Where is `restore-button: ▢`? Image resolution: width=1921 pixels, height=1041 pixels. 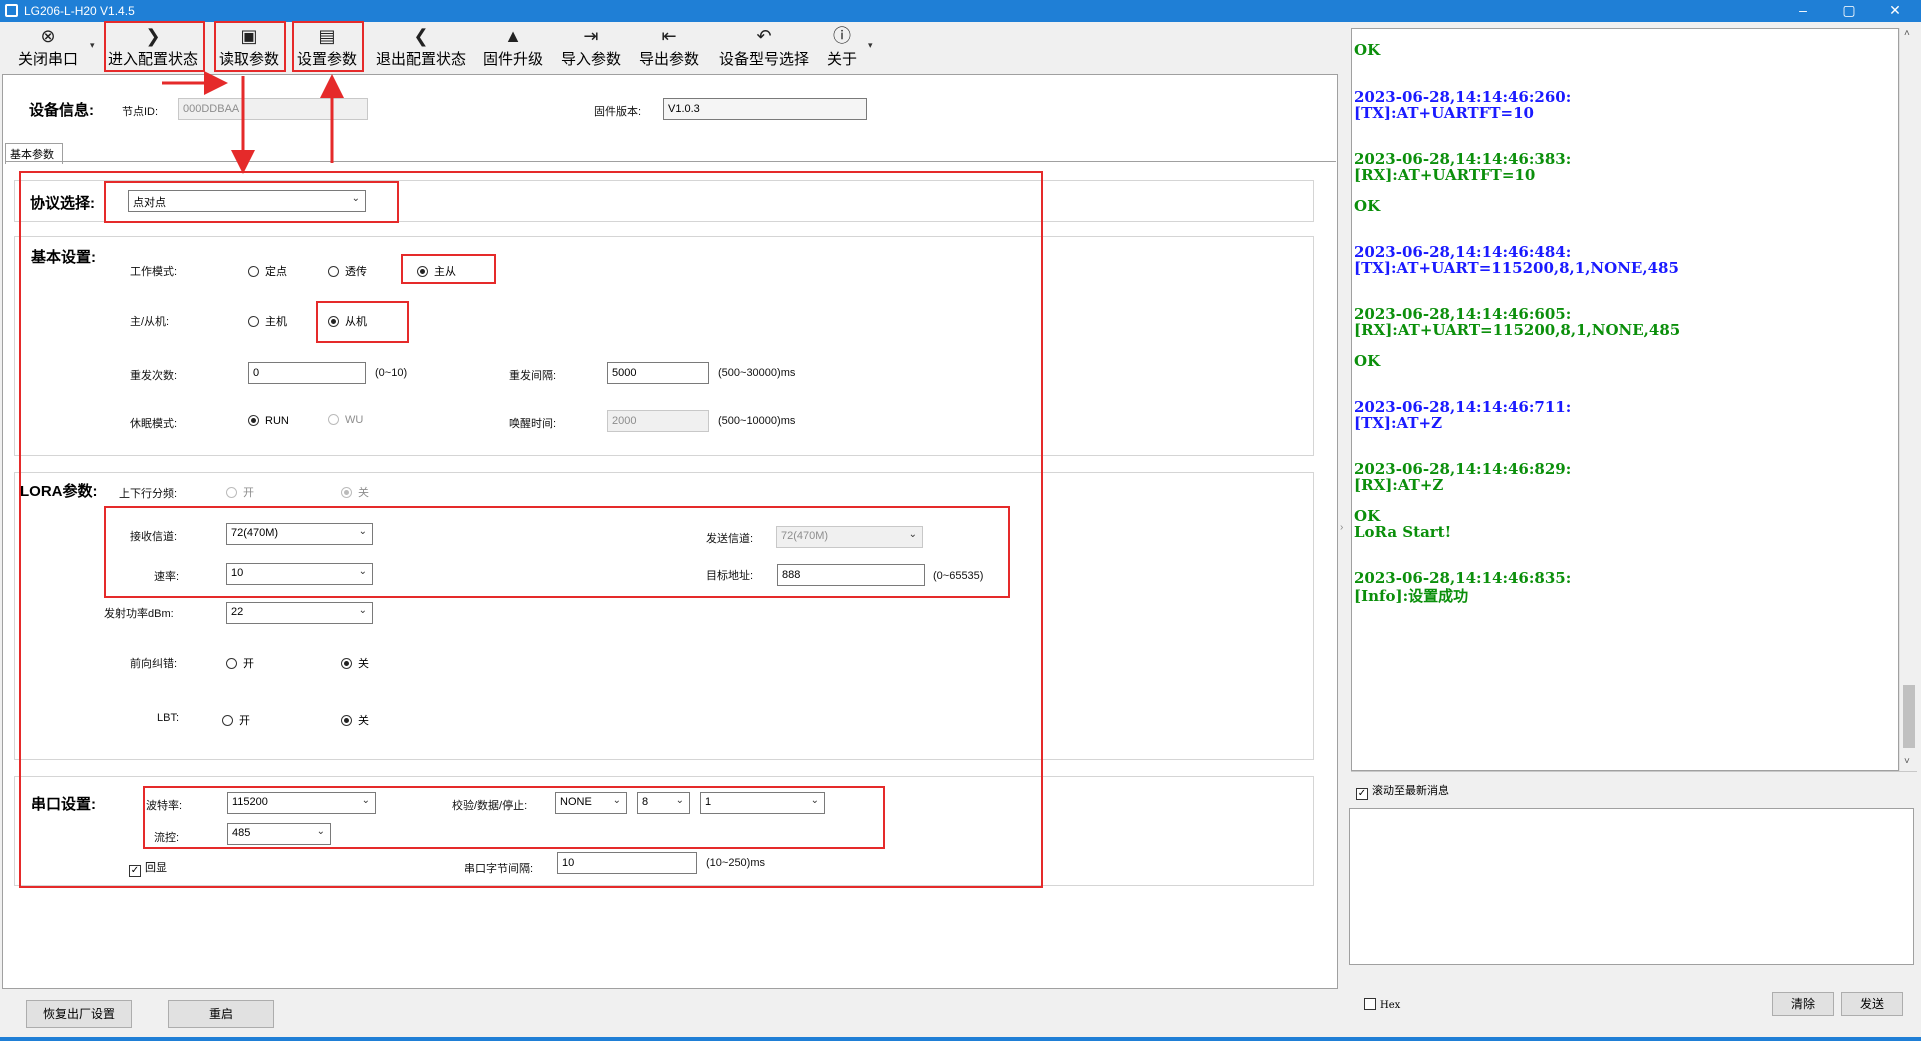
restore-button: ▢ is located at coordinates (1849, 11).